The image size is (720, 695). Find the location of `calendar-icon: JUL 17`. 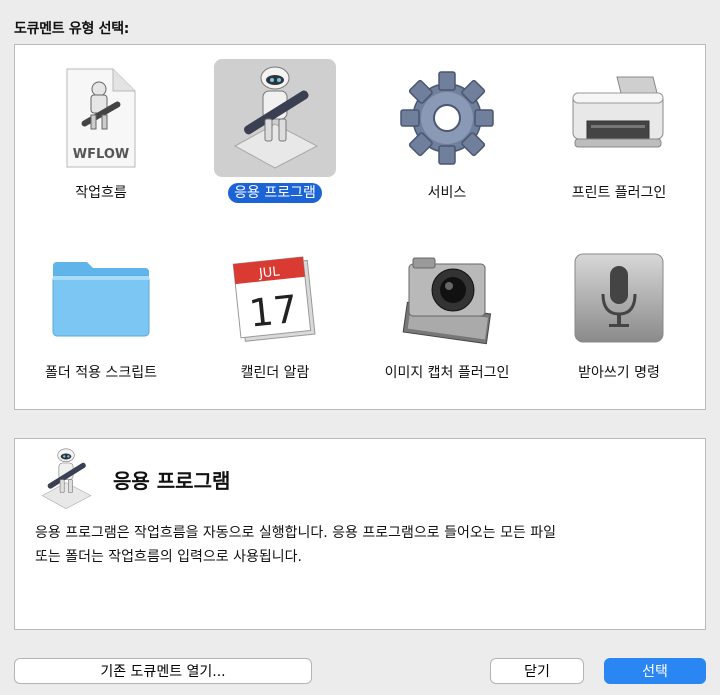

calendar-icon: JUL 17 is located at coordinates (274, 299).